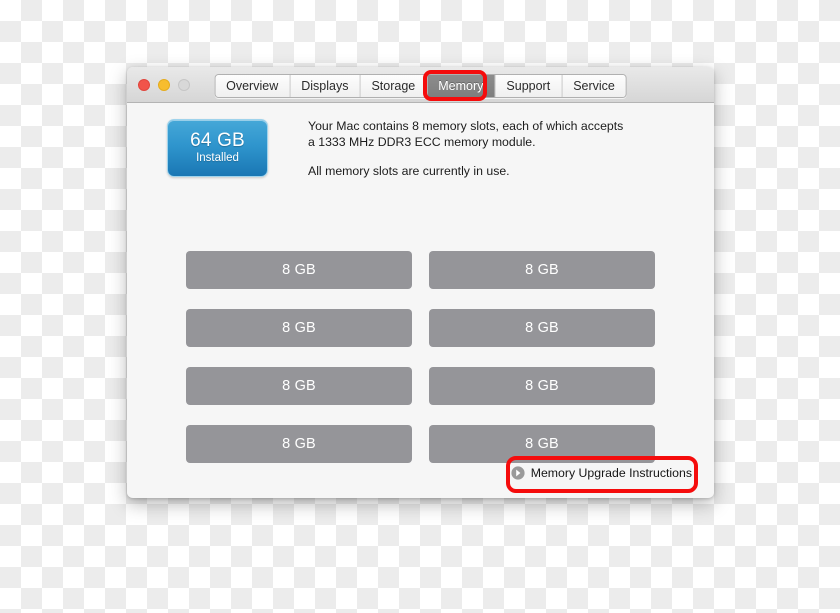 This screenshot has height=613, width=840. What do you see at coordinates (461, 86) in the screenshot?
I see `tab-memory: Memory` at bounding box center [461, 86].